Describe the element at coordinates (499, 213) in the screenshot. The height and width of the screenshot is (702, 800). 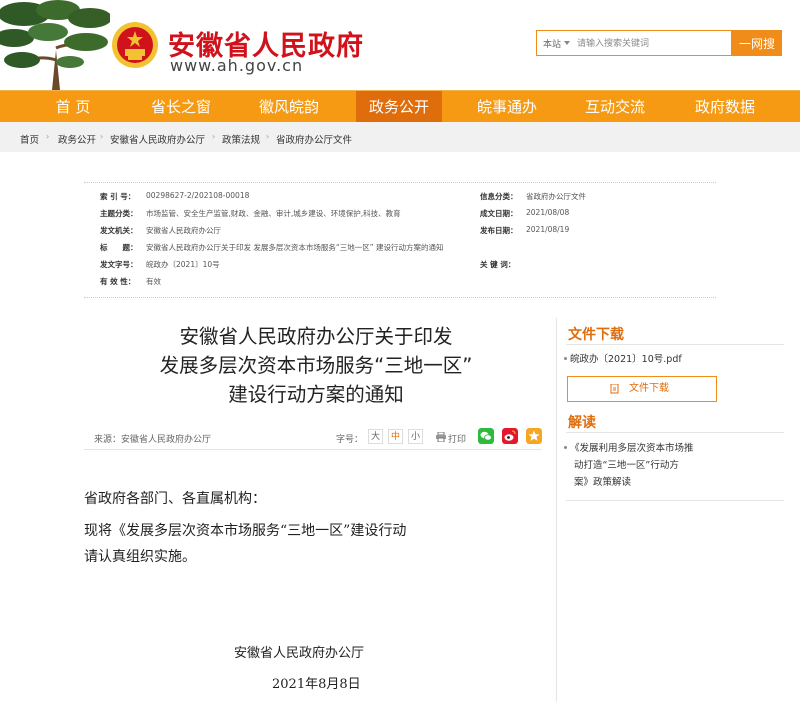
I see `meta-created-label: 成文日期：` at that location.